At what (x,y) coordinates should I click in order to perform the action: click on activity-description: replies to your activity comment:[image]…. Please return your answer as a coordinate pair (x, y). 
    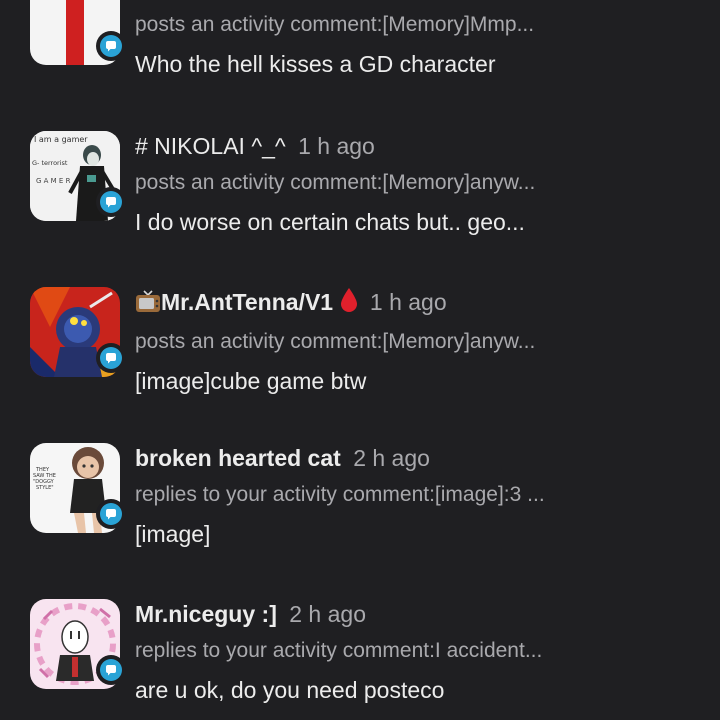
    Looking at the image, I should click on (422, 495).